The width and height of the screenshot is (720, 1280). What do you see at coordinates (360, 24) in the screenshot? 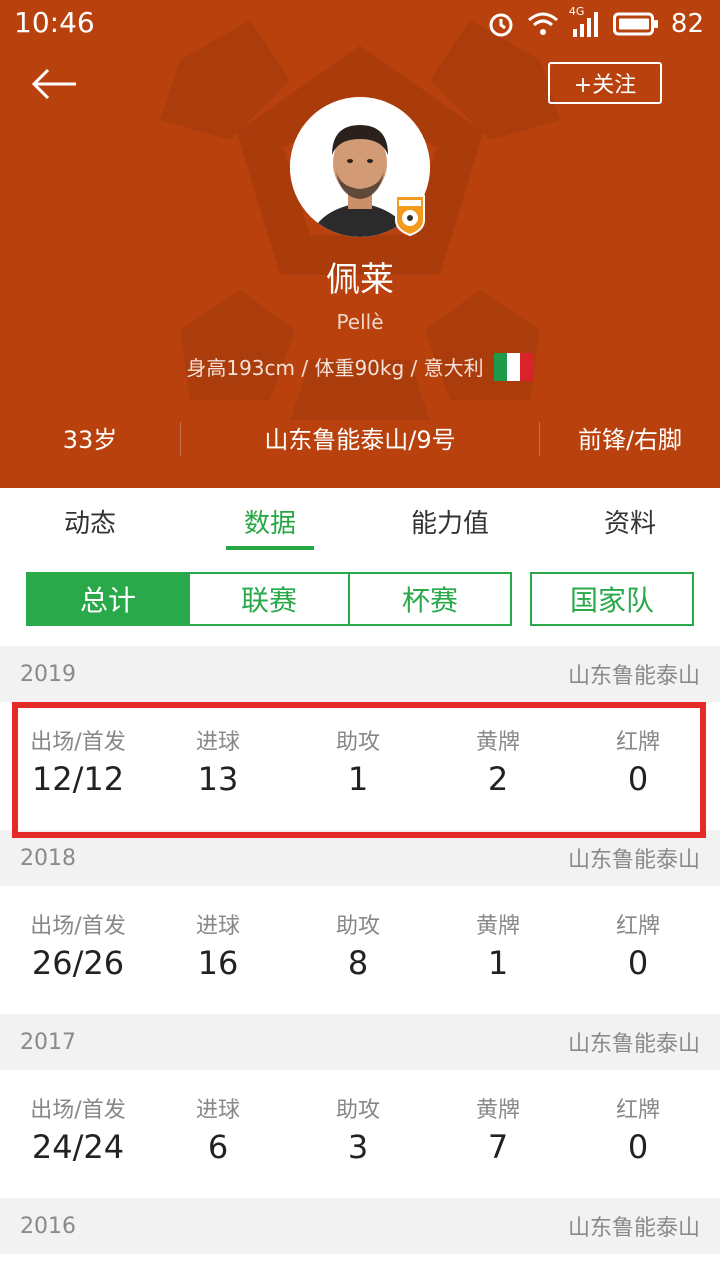
I see `status-bar: 10:46 4G 82` at bounding box center [360, 24].